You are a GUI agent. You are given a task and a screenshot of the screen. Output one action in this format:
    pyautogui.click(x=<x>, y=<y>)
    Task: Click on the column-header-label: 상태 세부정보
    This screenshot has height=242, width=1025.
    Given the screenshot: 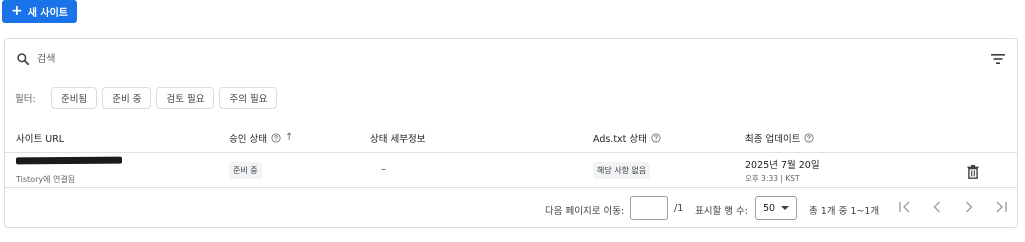 What is the action you would take?
    pyautogui.click(x=398, y=139)
    